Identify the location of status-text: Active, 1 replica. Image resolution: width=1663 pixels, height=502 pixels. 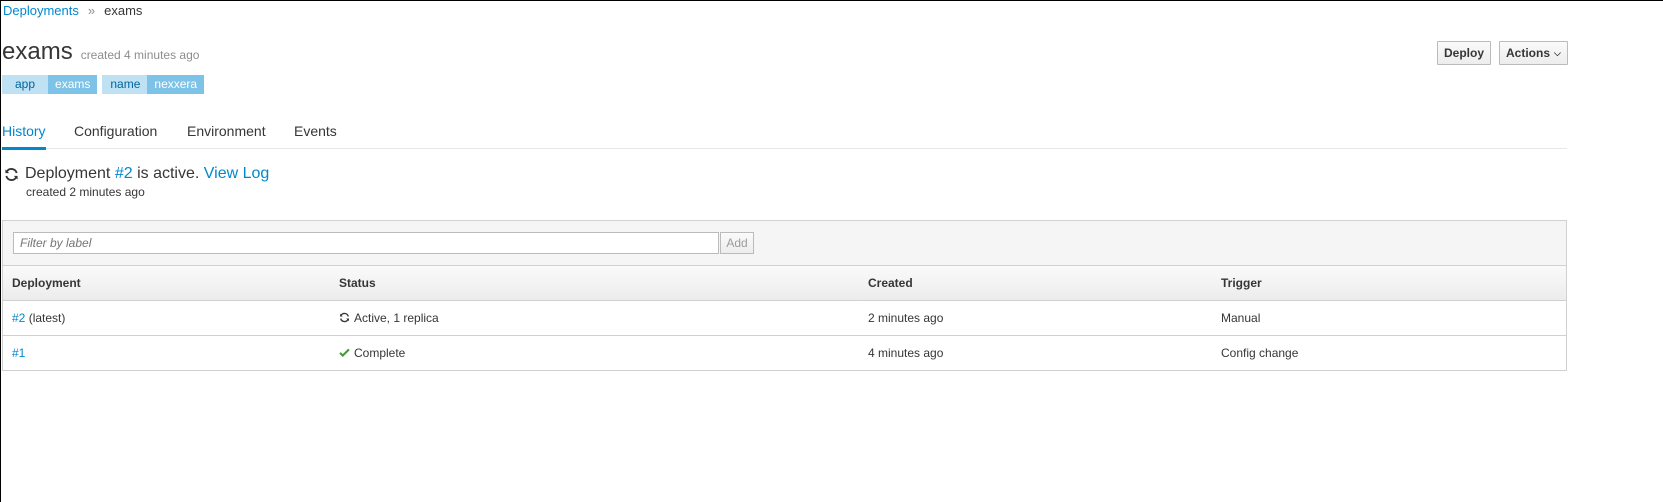
(396, 318).